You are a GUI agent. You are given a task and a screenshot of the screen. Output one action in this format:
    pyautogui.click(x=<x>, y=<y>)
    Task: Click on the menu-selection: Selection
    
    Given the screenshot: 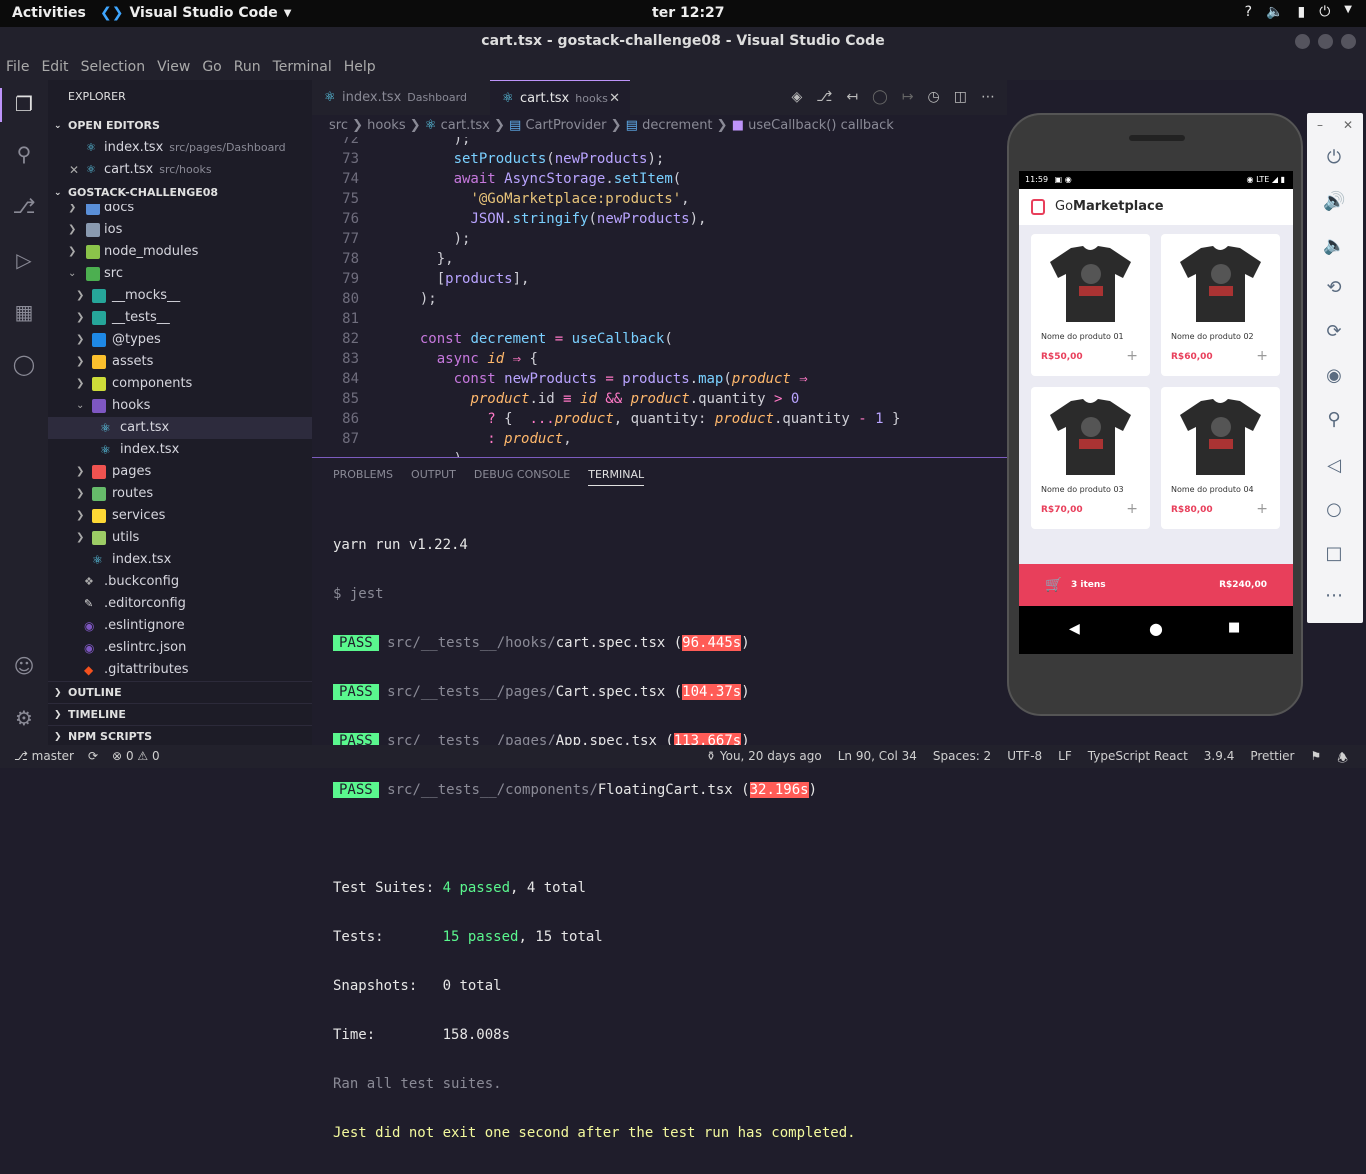 What is the action you would take?
    pyautogui.click(x=113, y=68)
    